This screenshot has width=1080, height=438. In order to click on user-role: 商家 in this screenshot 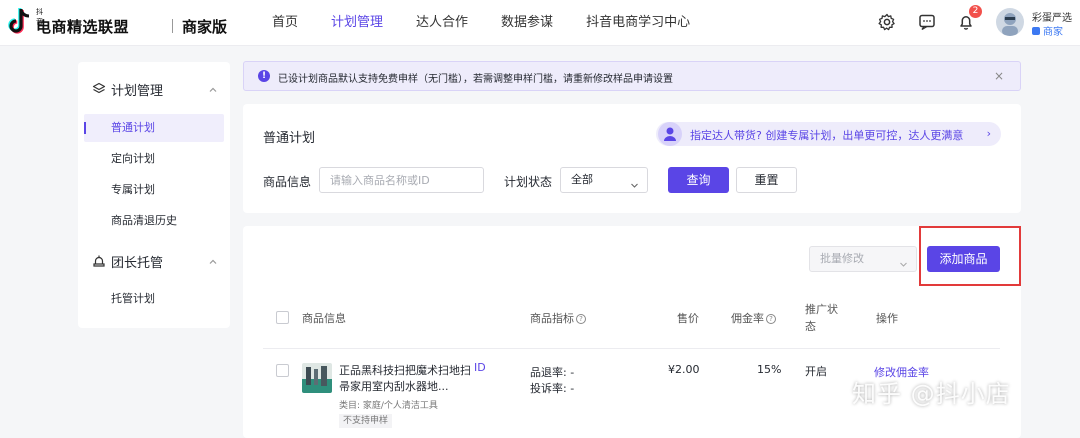, I will do `click(1047, 30)`.